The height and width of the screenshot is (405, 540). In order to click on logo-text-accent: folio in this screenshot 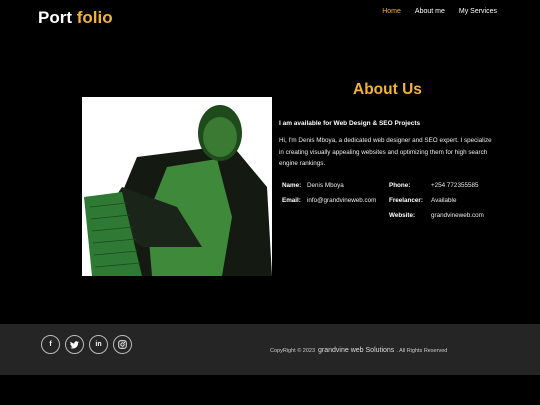, I will do `click(94, 17)`.